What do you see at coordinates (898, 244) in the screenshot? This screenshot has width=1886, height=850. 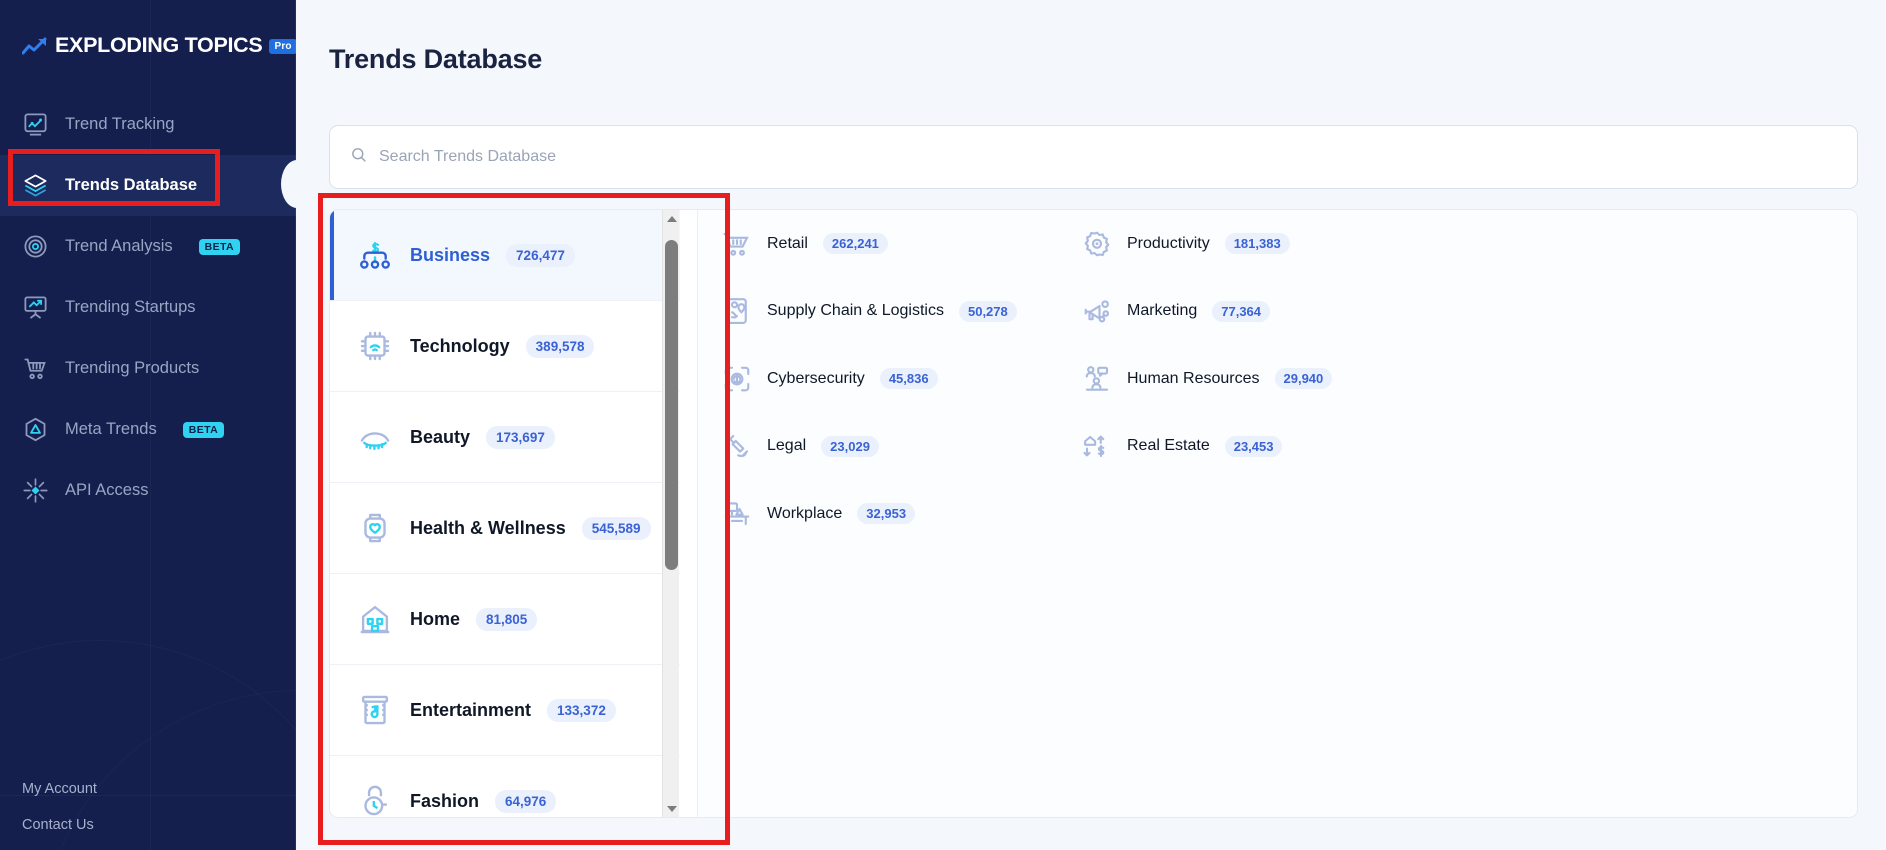 I see `subcategory-item-retail: Retail 262,241` at bounding box center [898, 244].